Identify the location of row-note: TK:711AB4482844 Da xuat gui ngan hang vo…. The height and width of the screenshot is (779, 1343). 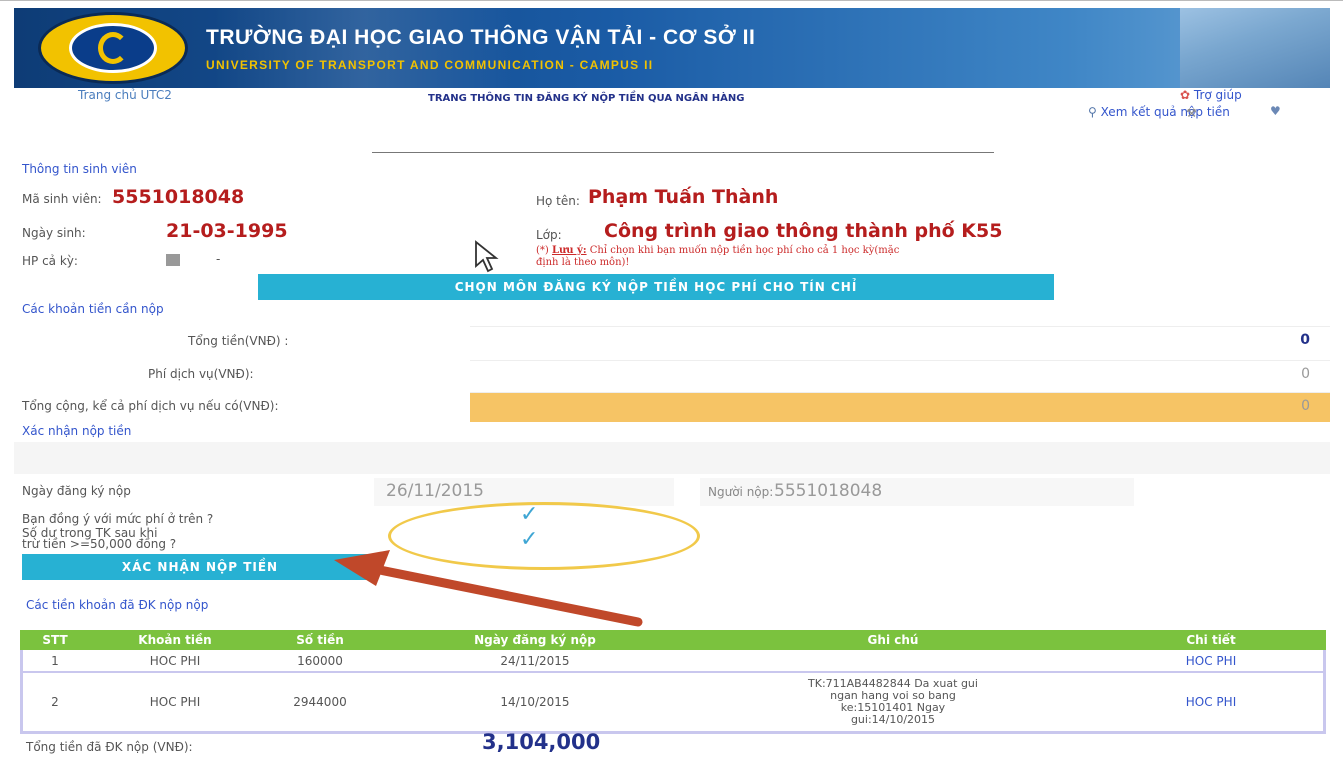
(893, 702).